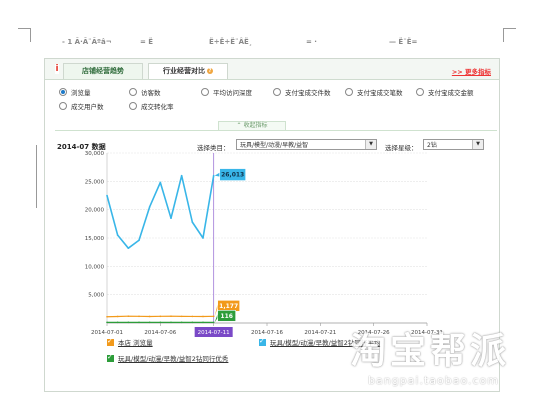 This screenshot has height=402, width=550. I want to click on watermark-url: bangpai.taobao.com, so click(433, 380).